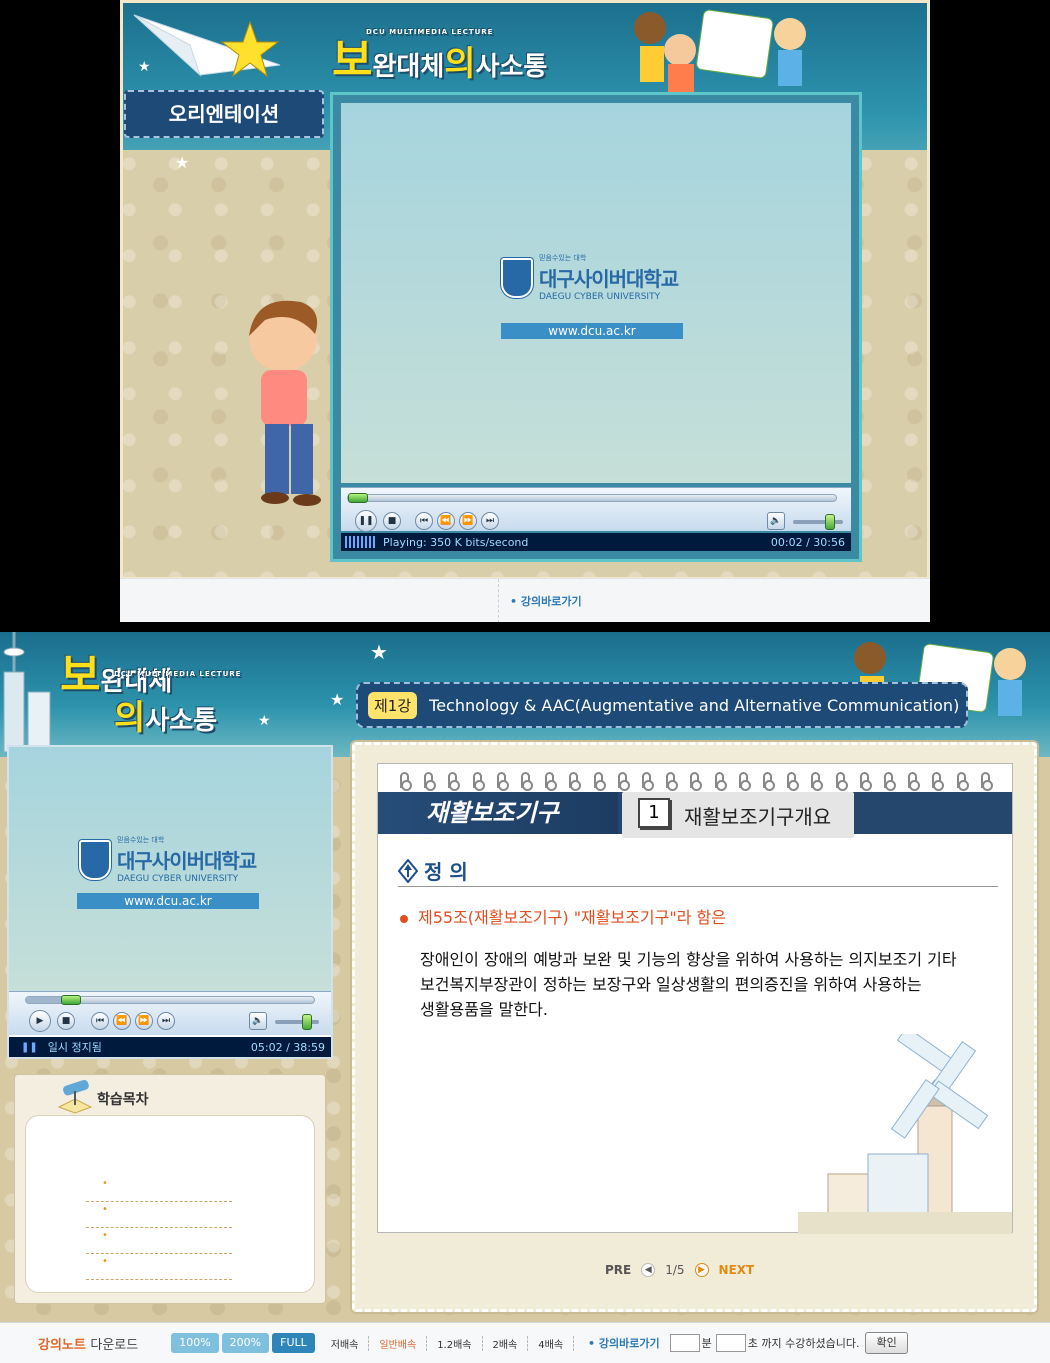  I want to click on confirm-button: 확인, so click(886, 1343).